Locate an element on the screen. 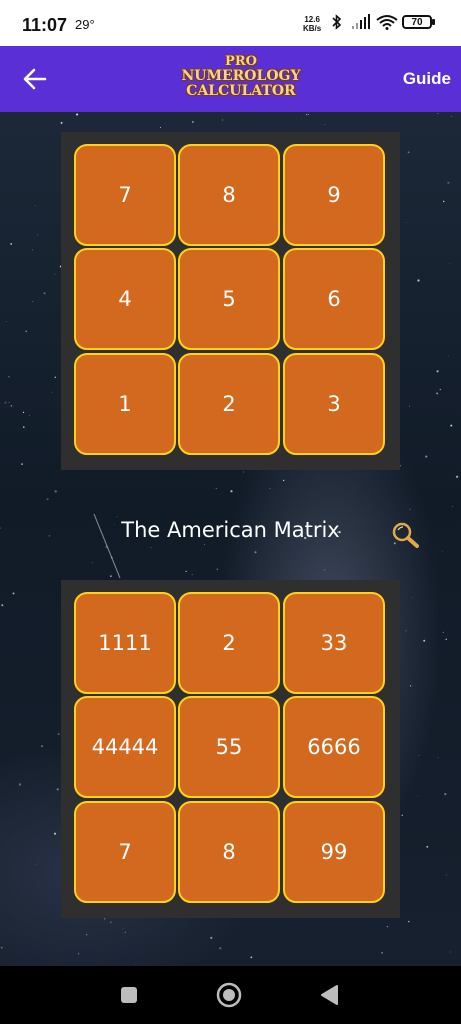 The image size is (461, 1024). matrix-cell-4: 44444 is located at coordinates (125, 747).